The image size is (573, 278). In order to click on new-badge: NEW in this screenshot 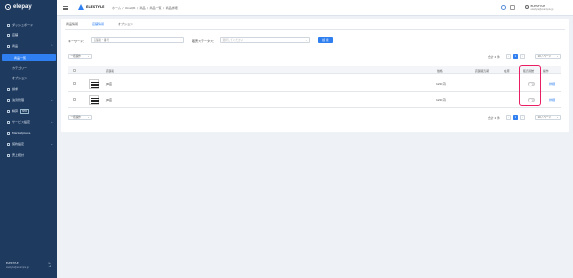, I will do `click(25, 111)`.